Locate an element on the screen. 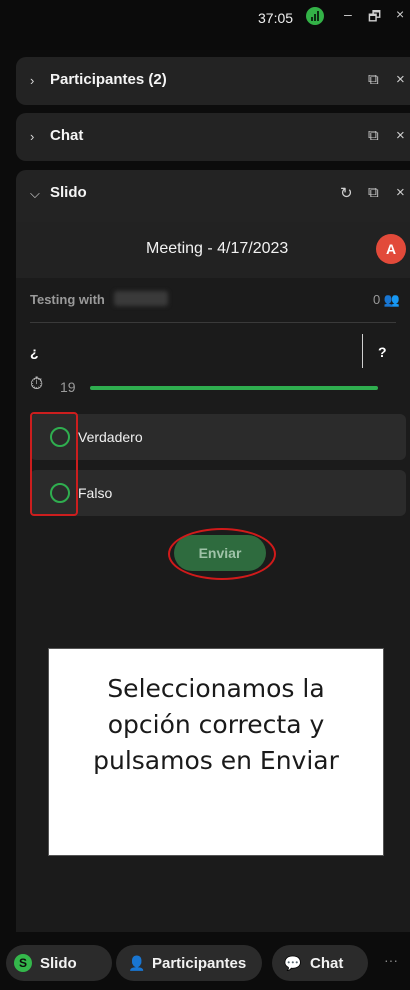 The width and height of the screenshot is (410, 990). slido-panel-header: ⌵ Slido ↻ ⧉ × is located at coordinates (213, 194).